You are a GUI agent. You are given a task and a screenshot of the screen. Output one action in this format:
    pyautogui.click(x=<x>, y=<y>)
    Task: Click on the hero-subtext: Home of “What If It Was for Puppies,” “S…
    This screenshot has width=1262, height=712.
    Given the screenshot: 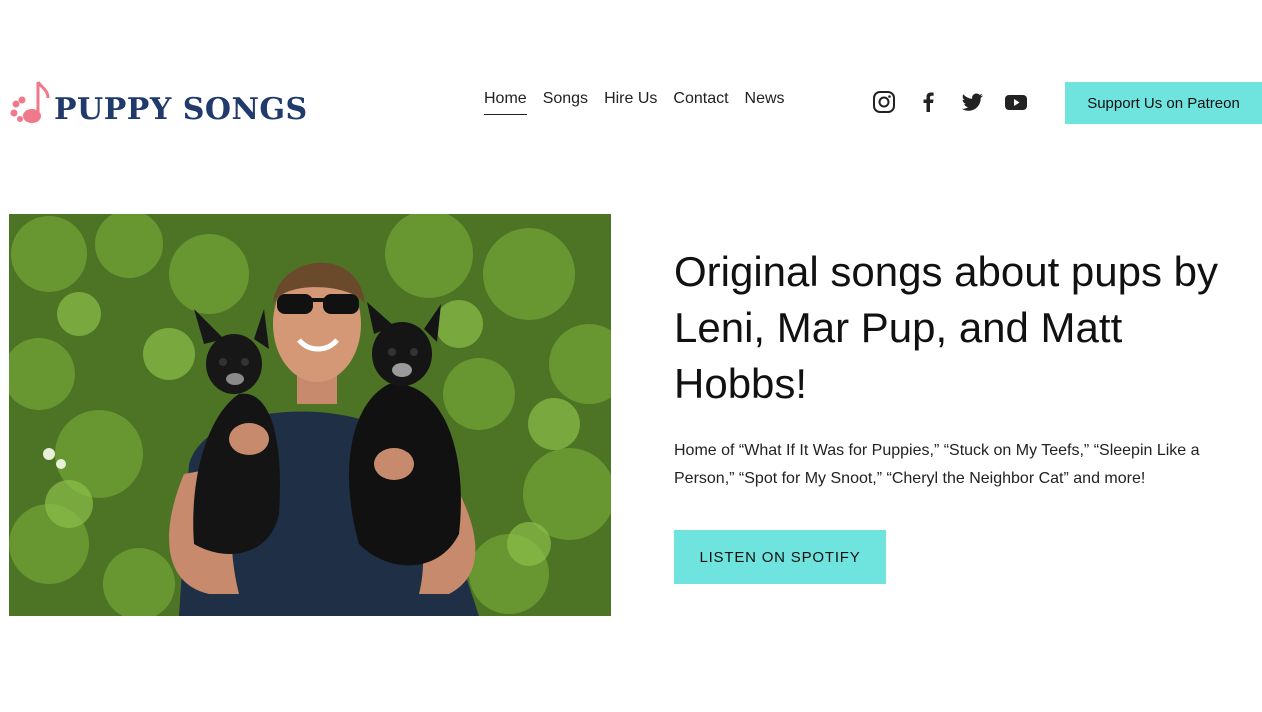 What is the action you would take?
    pyautogui.click(x=937, y=464)
    